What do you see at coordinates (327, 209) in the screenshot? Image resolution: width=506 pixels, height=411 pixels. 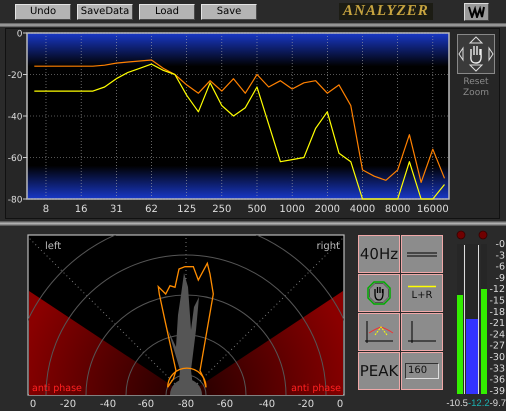 I see `axis-label: 2000` at bounding box center [327, 209].